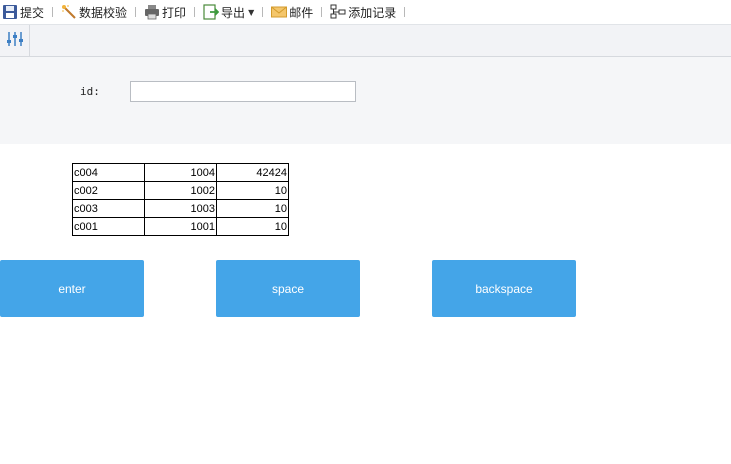  I want to click on table-row: c003 1003 10, so click(180, 208).